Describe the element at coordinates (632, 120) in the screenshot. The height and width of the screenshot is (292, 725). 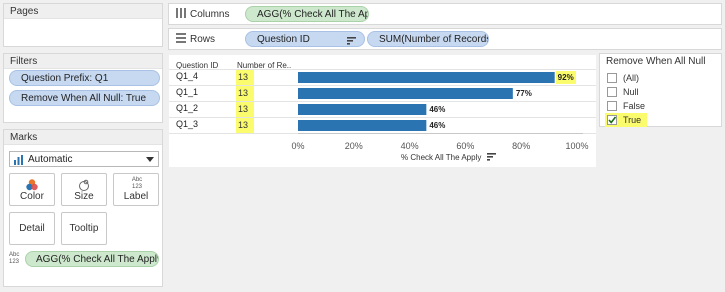
I see `filter-option-label: True` at that location.